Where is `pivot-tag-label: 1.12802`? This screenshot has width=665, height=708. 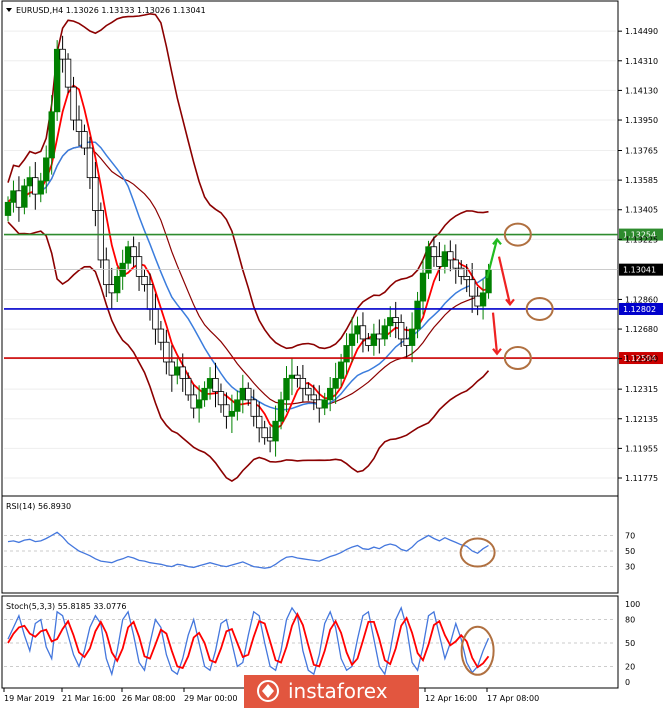 pivot-tag-label: 1.12802 is located at coordinates (639, 309).